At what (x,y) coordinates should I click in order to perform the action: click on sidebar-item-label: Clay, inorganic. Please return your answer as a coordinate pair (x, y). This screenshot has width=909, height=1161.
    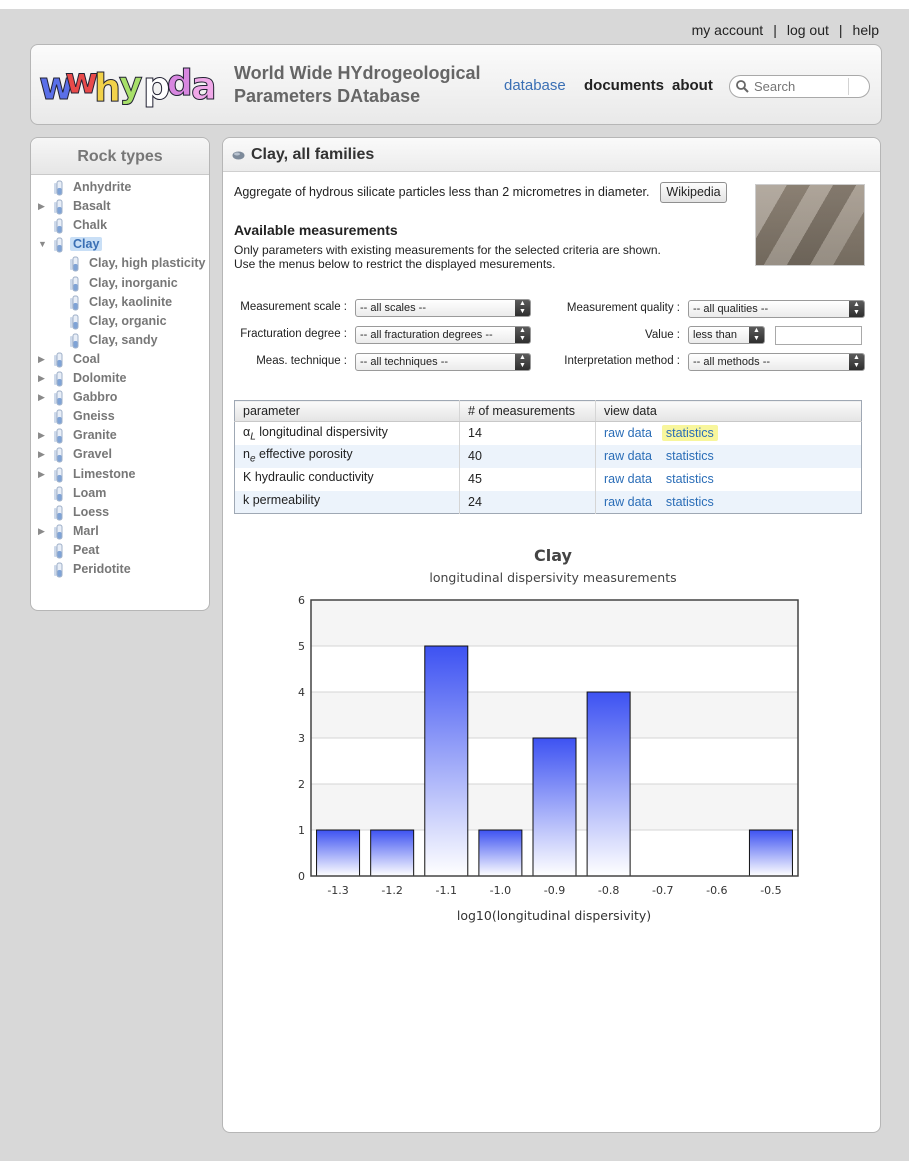
    Looking at the image, I should click on (133, 282).